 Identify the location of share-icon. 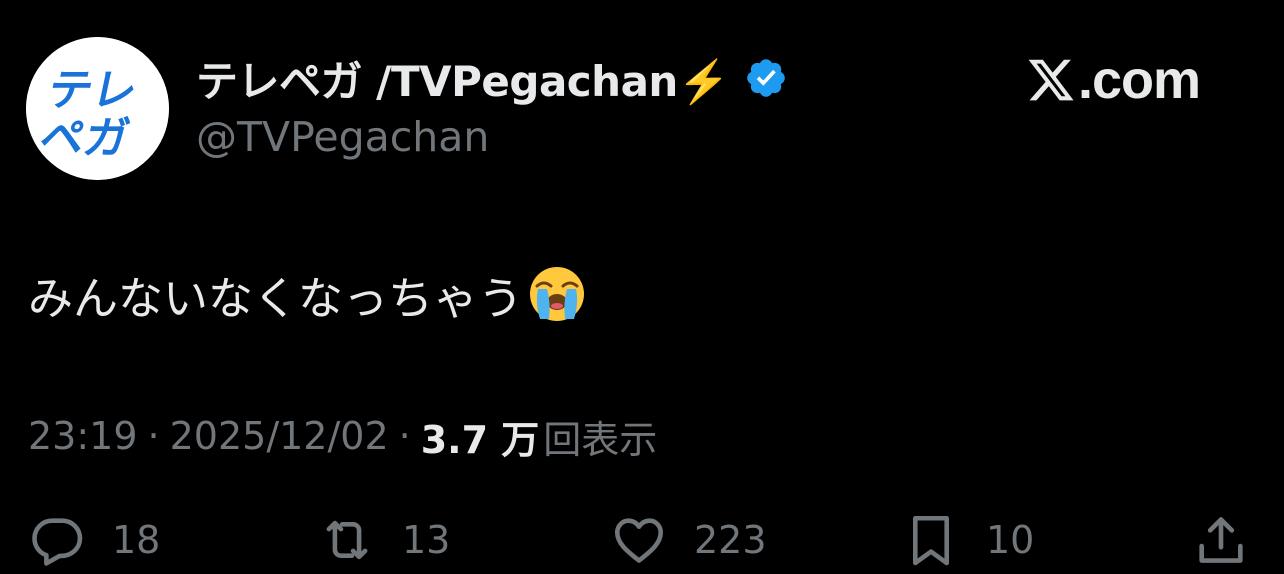
(1221, 540).